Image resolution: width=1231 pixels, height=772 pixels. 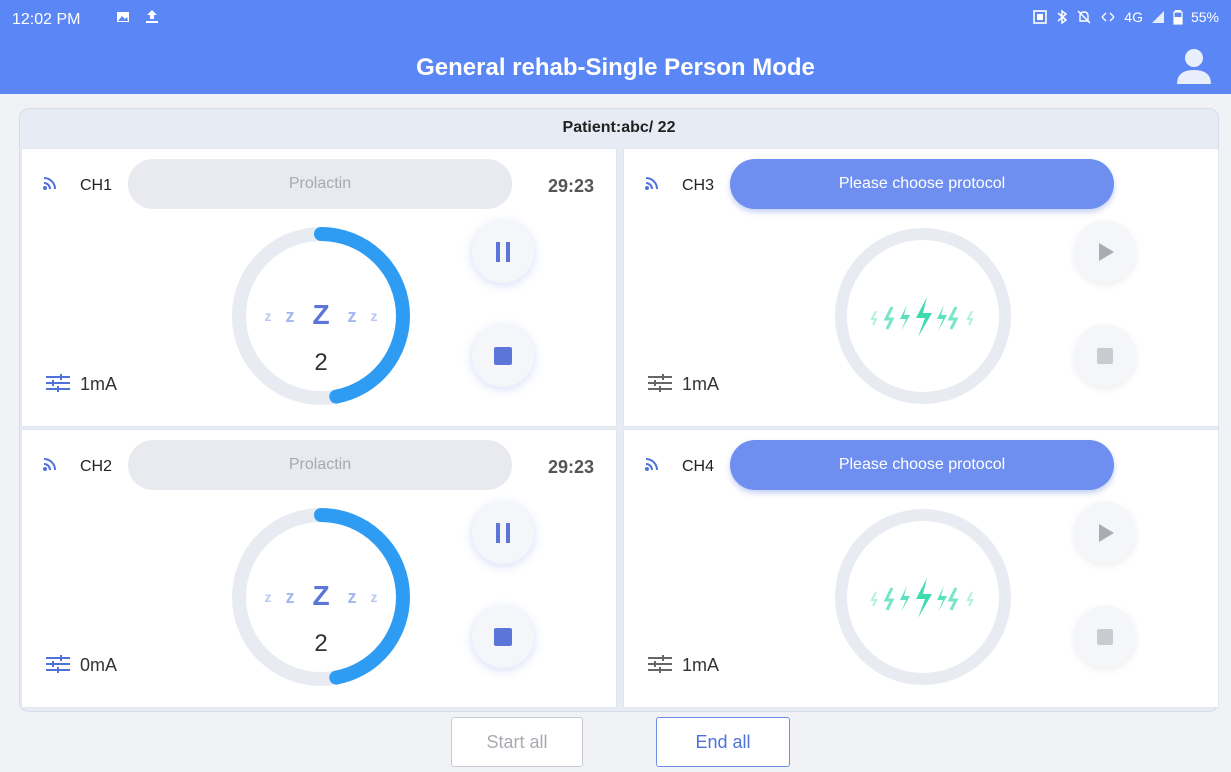 I want to click on avatar-icon, so click(x=1194, y=66).